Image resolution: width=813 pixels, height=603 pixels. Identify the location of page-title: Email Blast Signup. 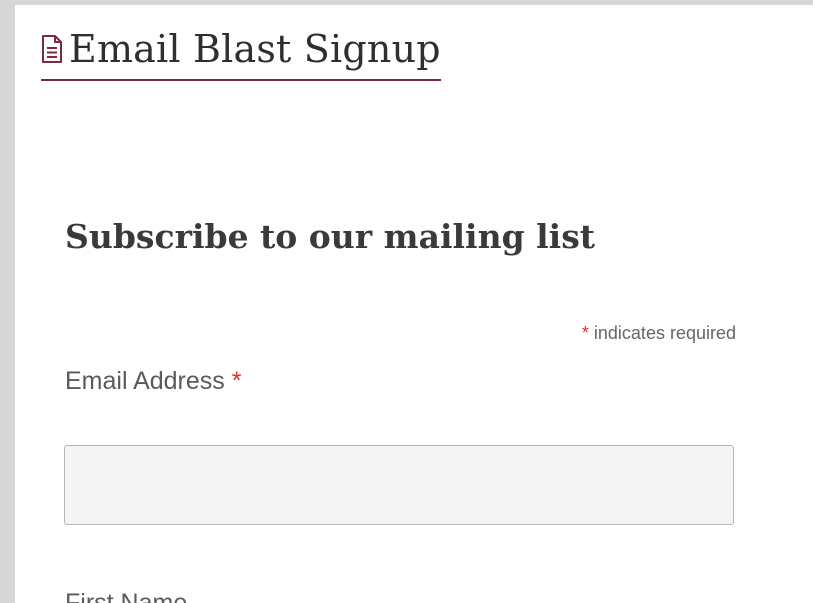
(255, 49).